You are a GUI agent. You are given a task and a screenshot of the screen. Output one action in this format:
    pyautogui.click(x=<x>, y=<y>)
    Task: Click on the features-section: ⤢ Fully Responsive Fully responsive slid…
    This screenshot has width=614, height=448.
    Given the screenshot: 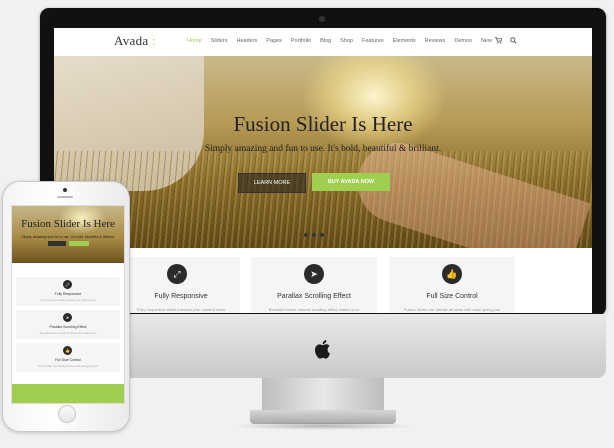 What is the action you would take?
    pyautogui.click(x=323, y=280)
    